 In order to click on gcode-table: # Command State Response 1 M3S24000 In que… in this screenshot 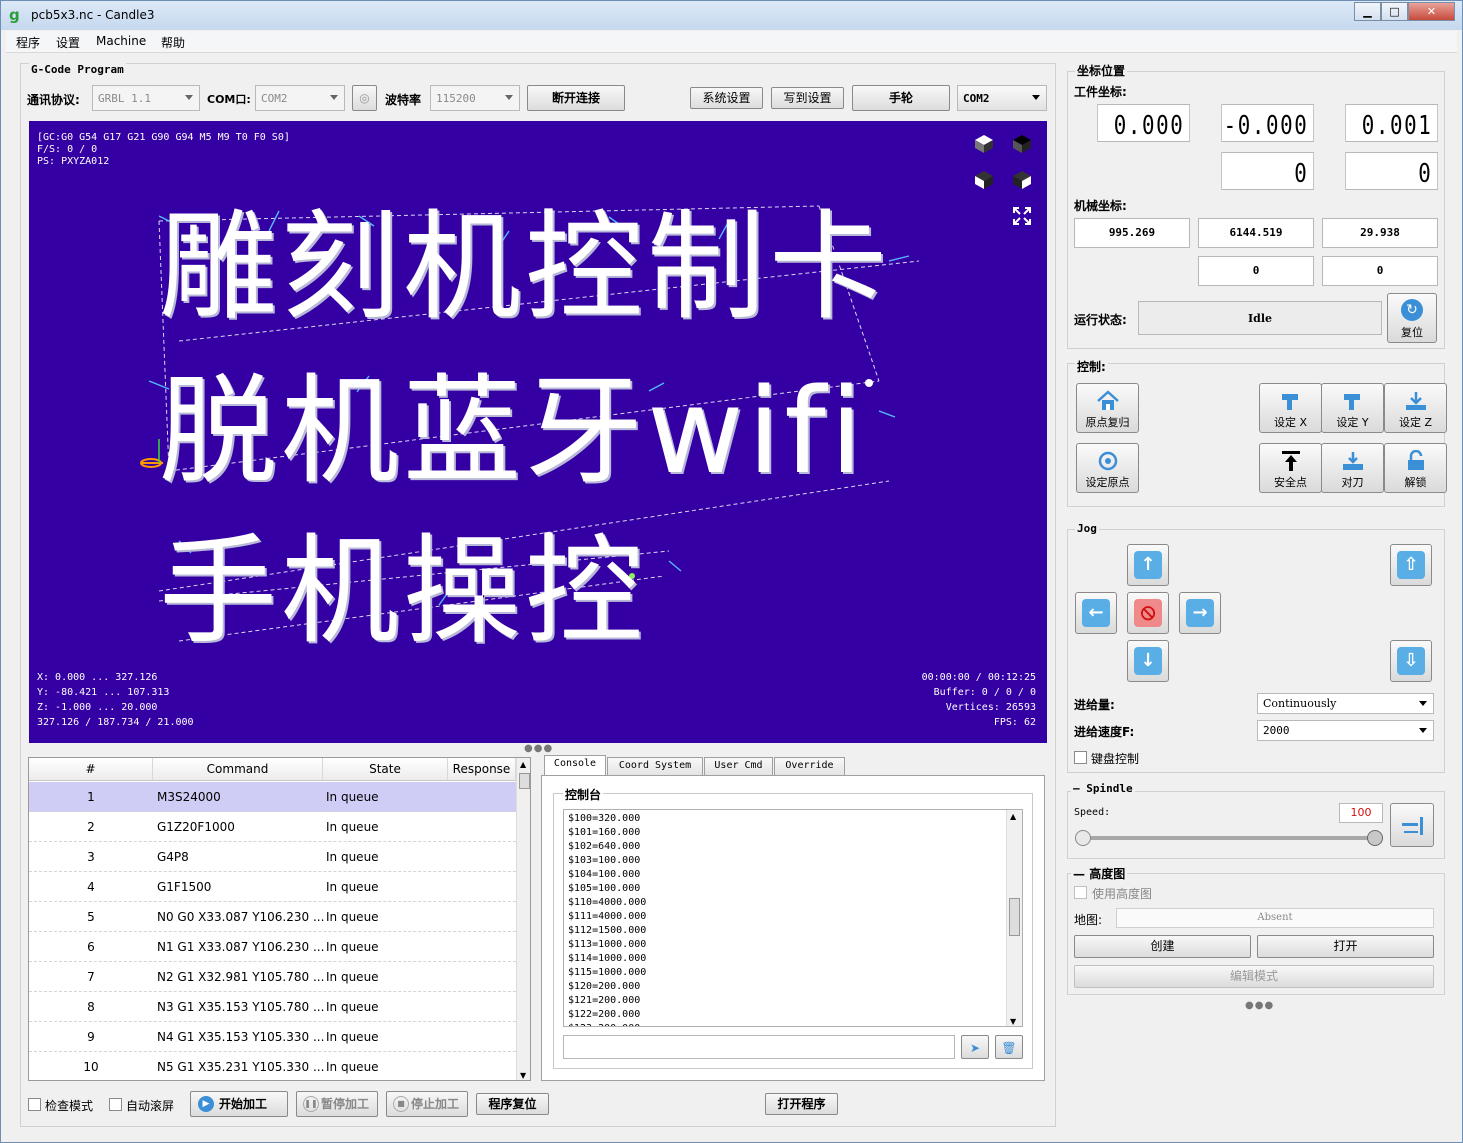, I will do `click(279, 919)`.